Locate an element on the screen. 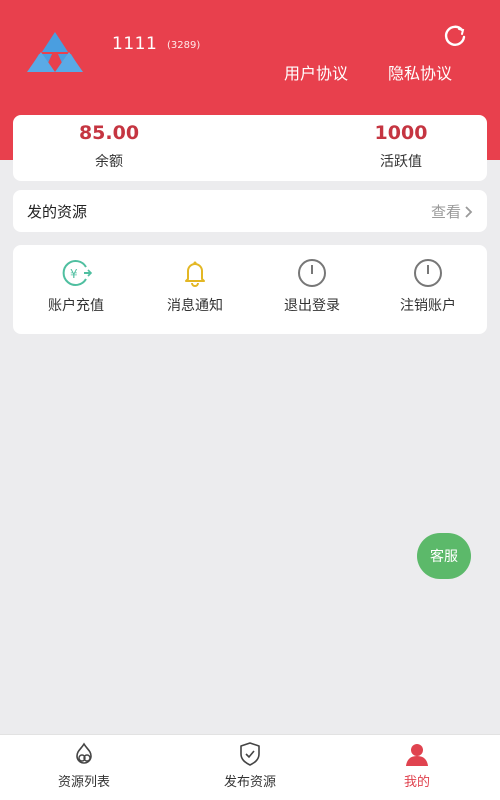 This screenshot has width=500, height=800. chevron-right-icon is located at coordinates (469, 211).